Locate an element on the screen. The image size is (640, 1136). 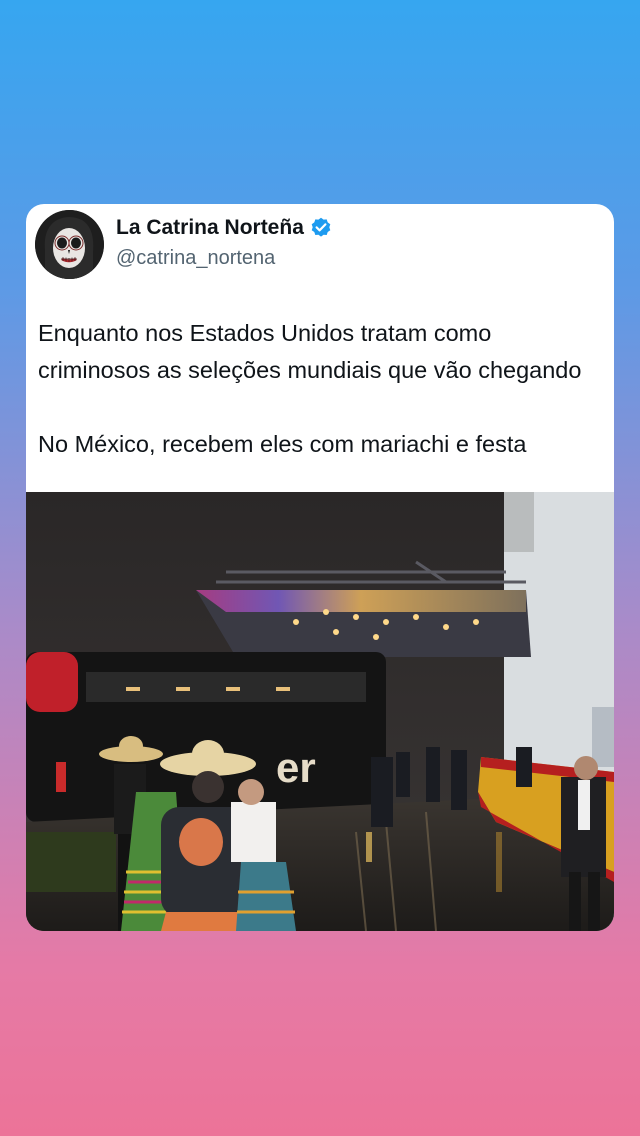
author-name-row: La Catrina Norteña is located at coordinates (224, 228).